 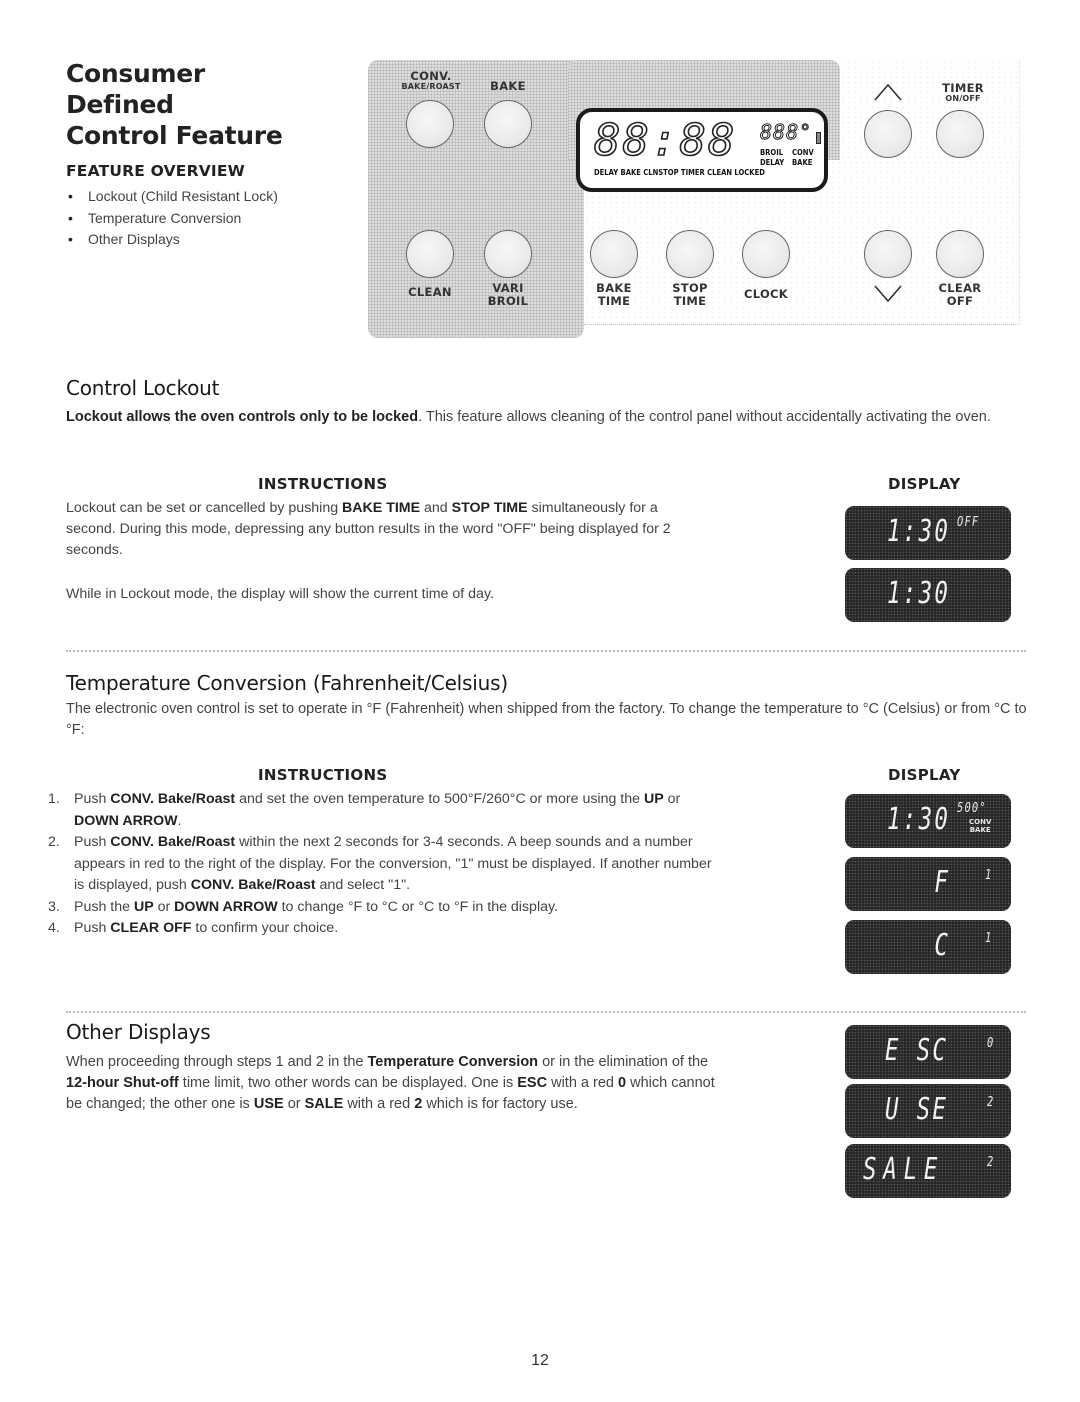 What do you see at coordinates (980, 830) in the screenshot?
I see `indicator-bake: BAKE` at bounding box center [980, 830].